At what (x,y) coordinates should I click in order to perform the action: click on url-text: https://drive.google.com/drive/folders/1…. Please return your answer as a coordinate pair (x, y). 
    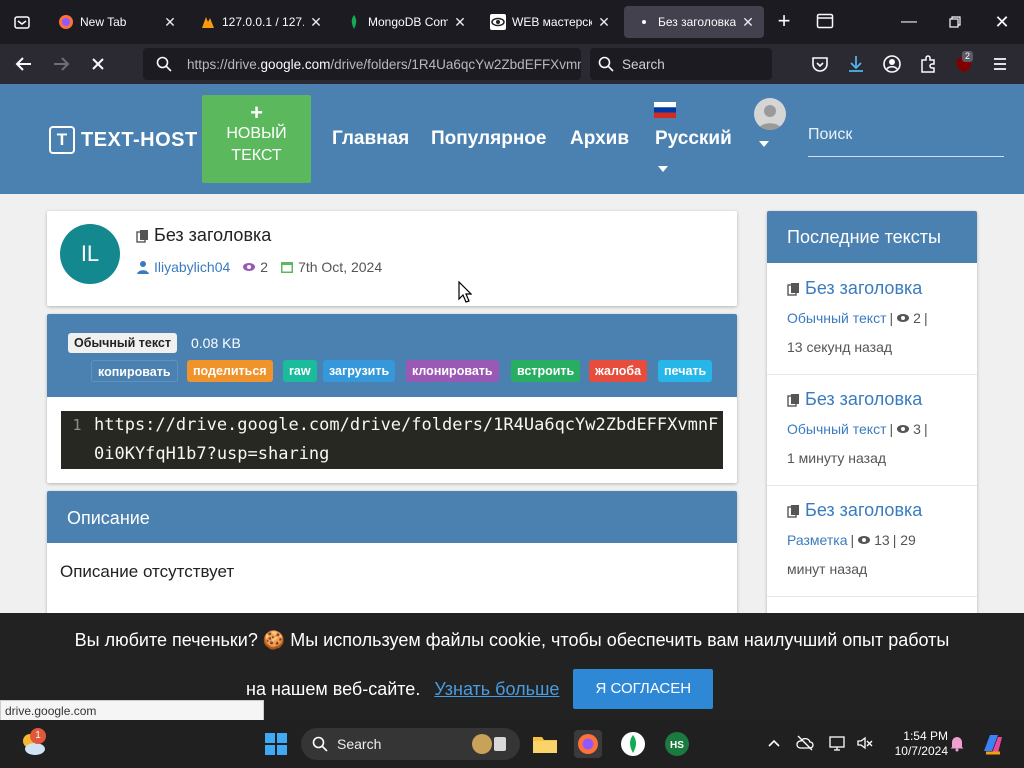
    Looking at the image, I should click on (384, 64).